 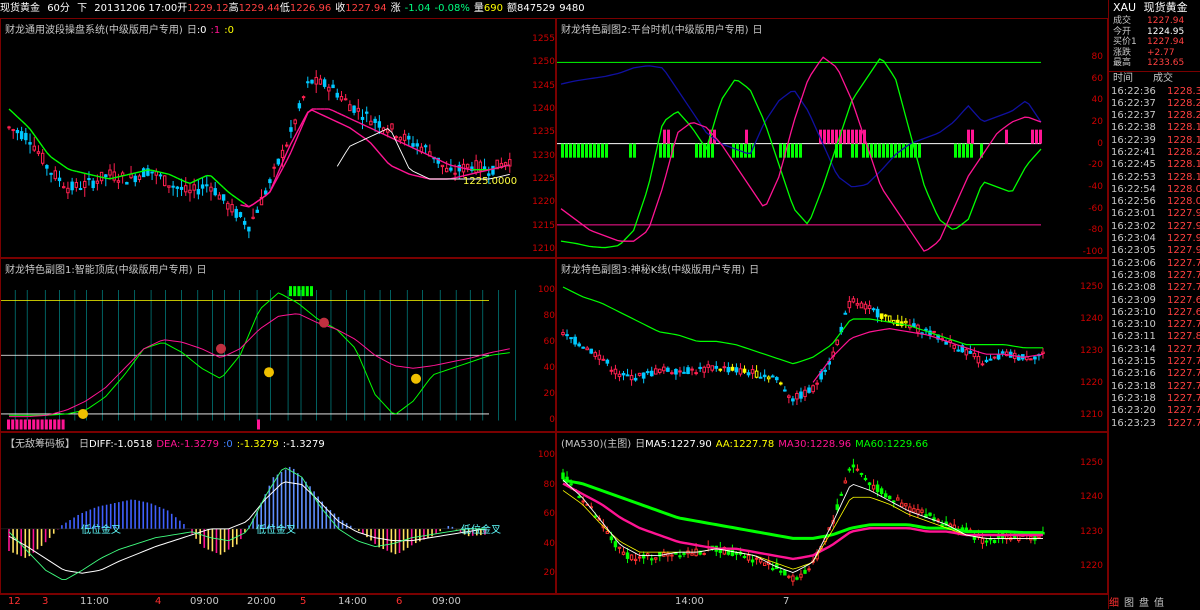 What do you see at coordinates (1091, 415) in the screenshot?
I see `axis-tick-label: 1210` at bounding box center [1091, 415].